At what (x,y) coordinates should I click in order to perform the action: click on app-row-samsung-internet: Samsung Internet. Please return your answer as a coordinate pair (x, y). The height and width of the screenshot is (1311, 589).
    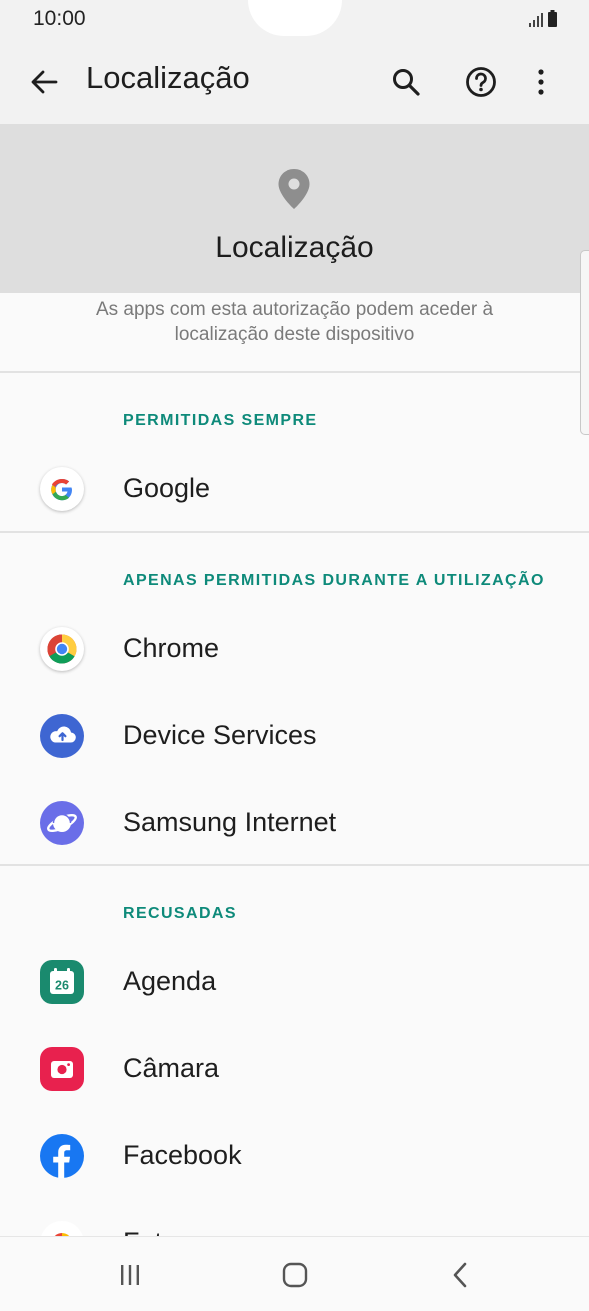
    Looking at the image, I should click on (294, 823).